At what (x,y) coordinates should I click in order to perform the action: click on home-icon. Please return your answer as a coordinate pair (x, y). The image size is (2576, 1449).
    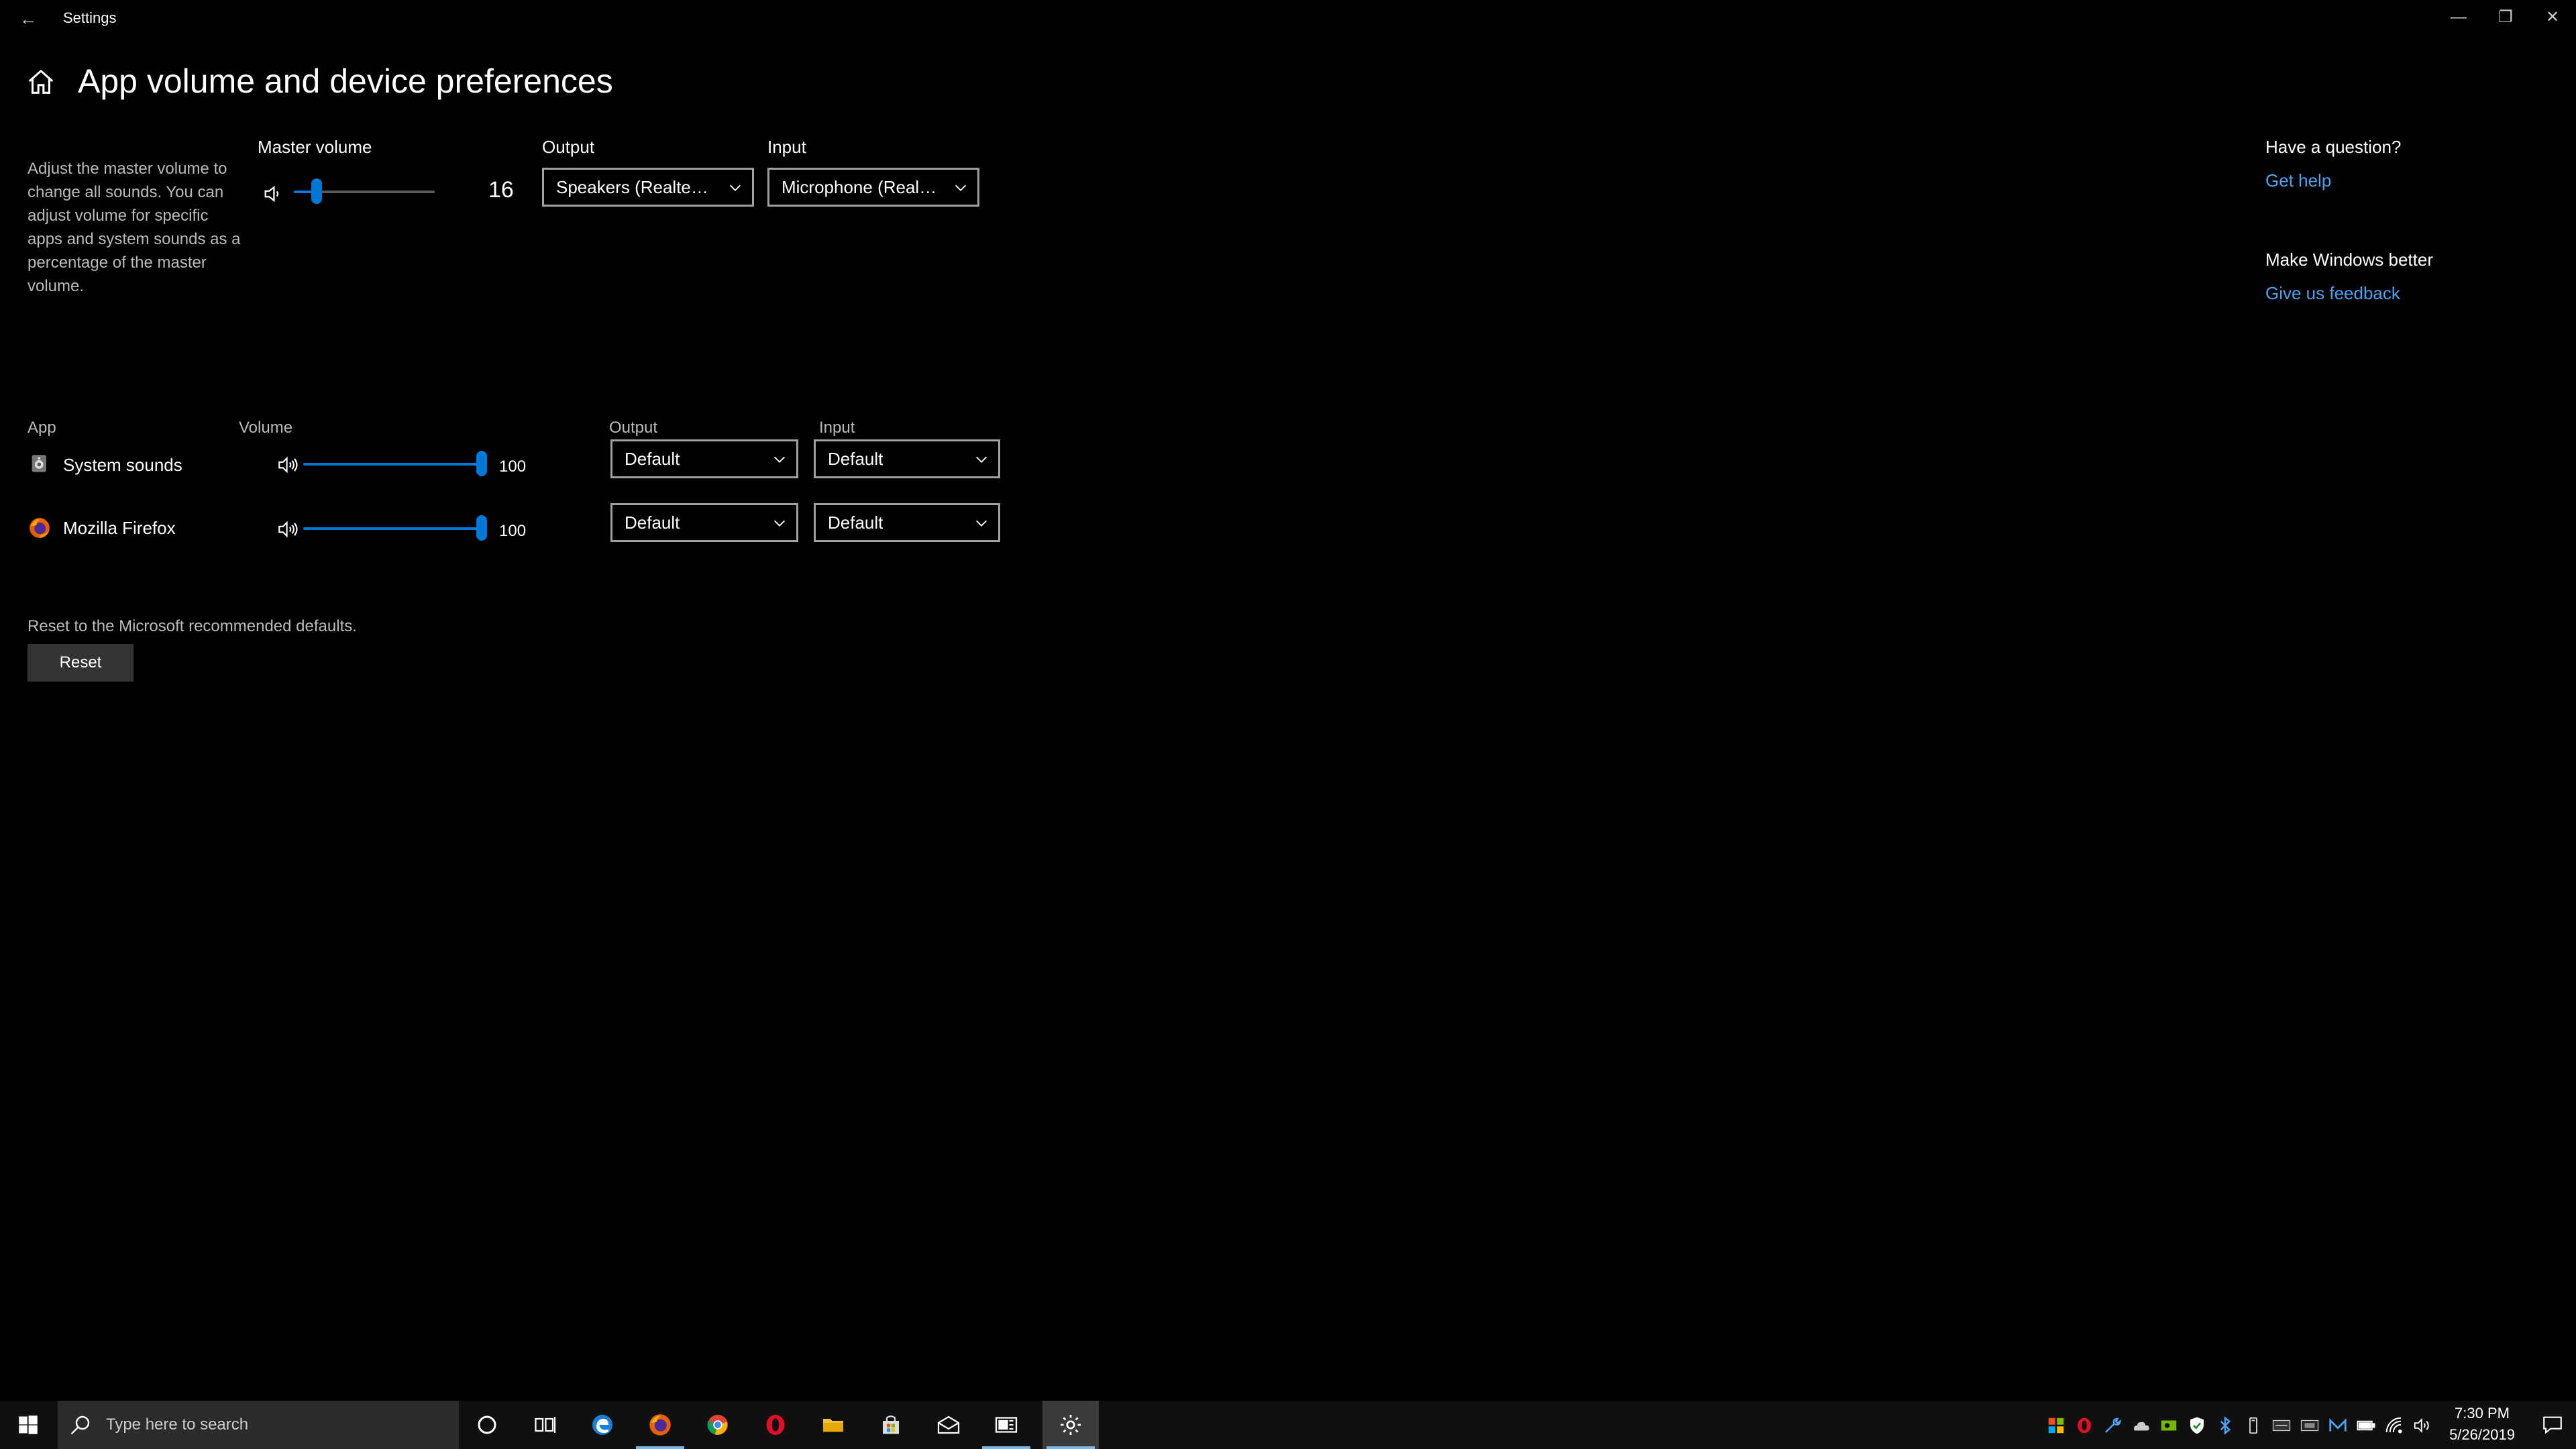
    Looking at the image, I should click on (40, 82).